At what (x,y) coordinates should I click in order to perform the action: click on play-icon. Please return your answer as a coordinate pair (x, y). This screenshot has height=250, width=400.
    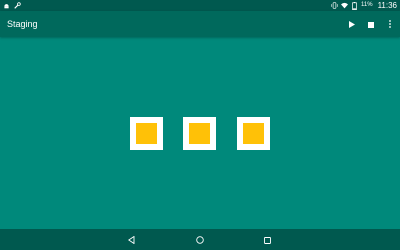
    Looking at the image, I should click on (352, 24).